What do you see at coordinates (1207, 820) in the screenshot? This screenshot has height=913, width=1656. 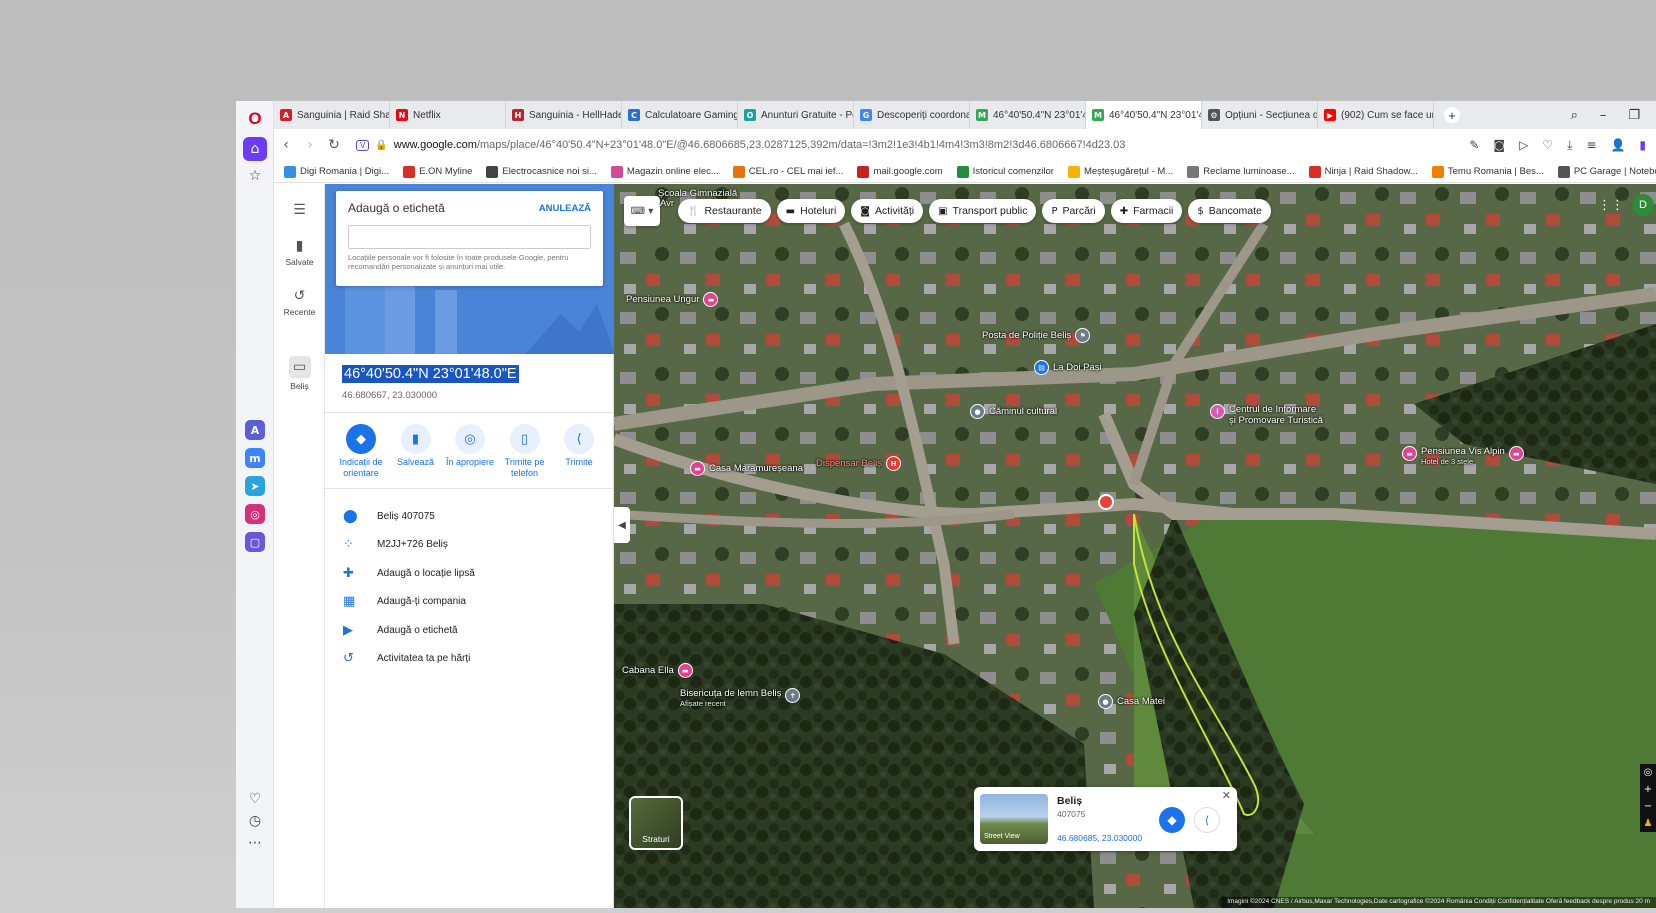 I see `share-icon: ⟨` at bounding box center [1207, 820].